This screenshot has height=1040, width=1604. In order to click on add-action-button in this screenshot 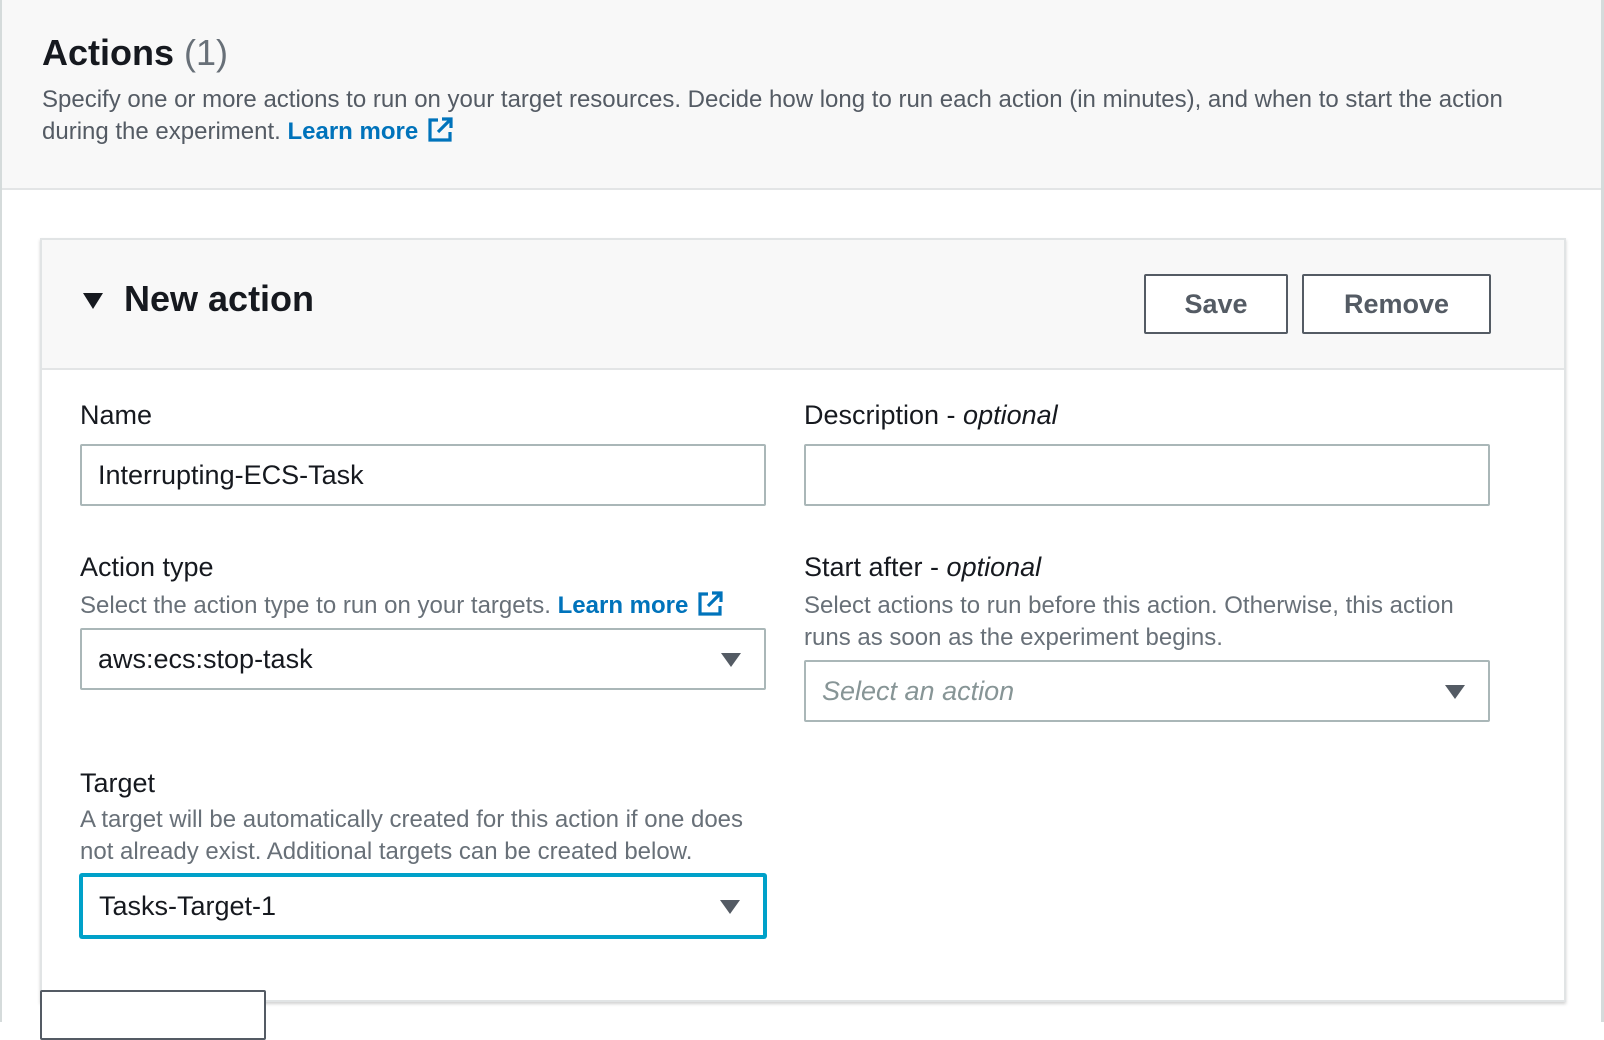, I will do `click(153, 1015)`.